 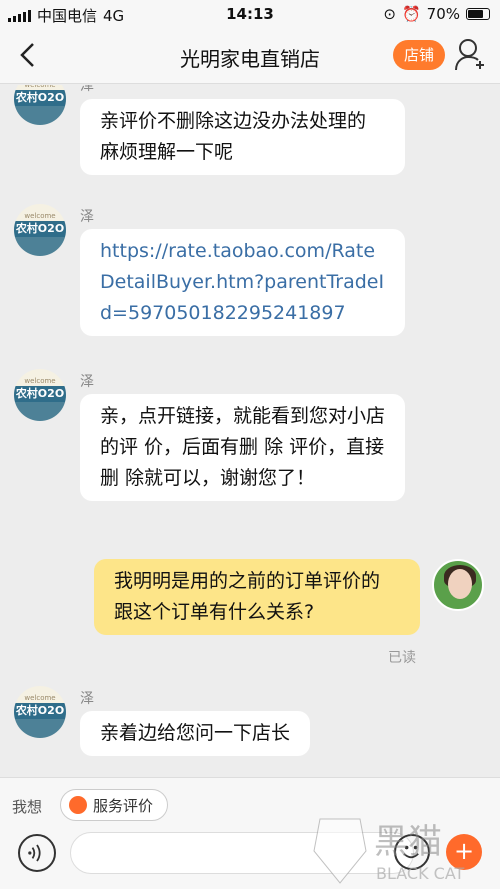 What do you see at coordinates (478, 14) in the screenshot?
I see `battery-icon` at bounding box center [478, 14].